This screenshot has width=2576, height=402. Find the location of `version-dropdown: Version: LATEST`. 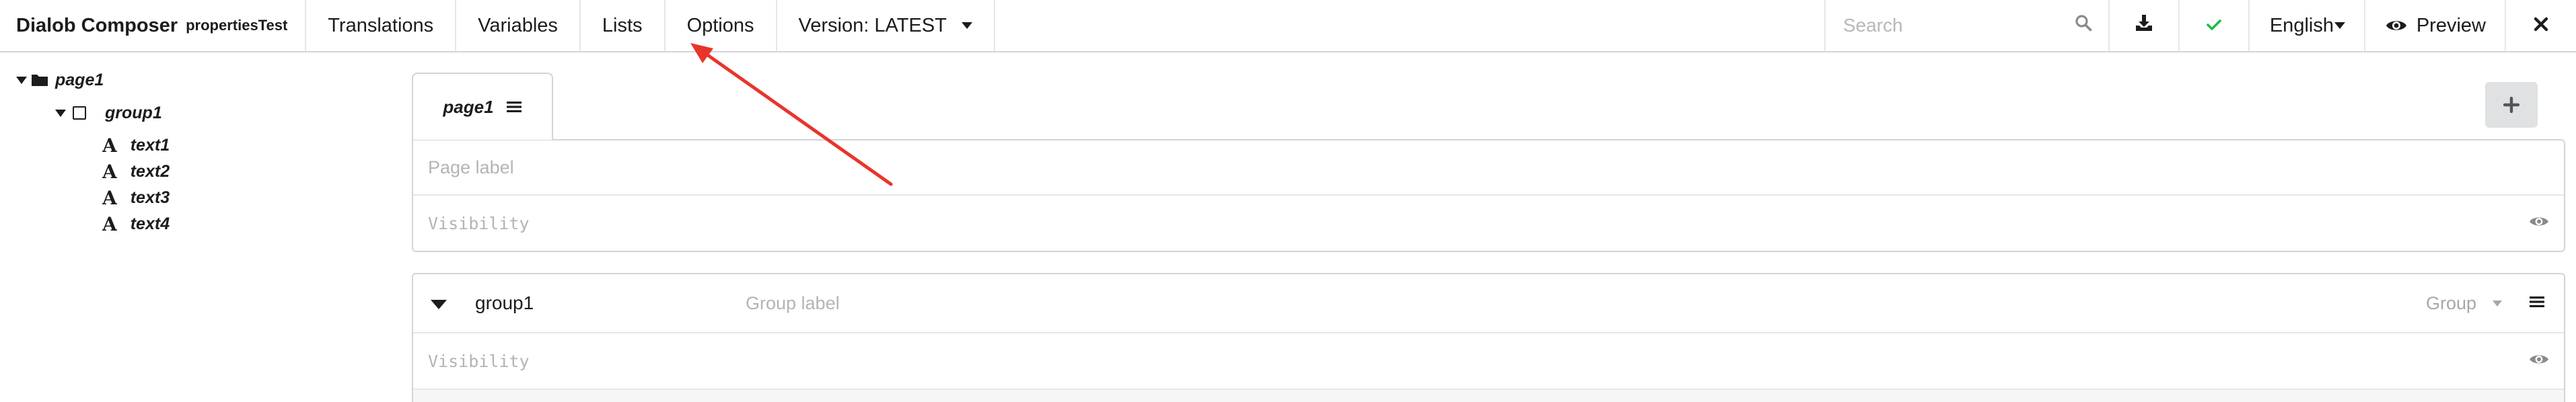

version-dropdown: Version: LATEST is located at coordinates (886, 25).